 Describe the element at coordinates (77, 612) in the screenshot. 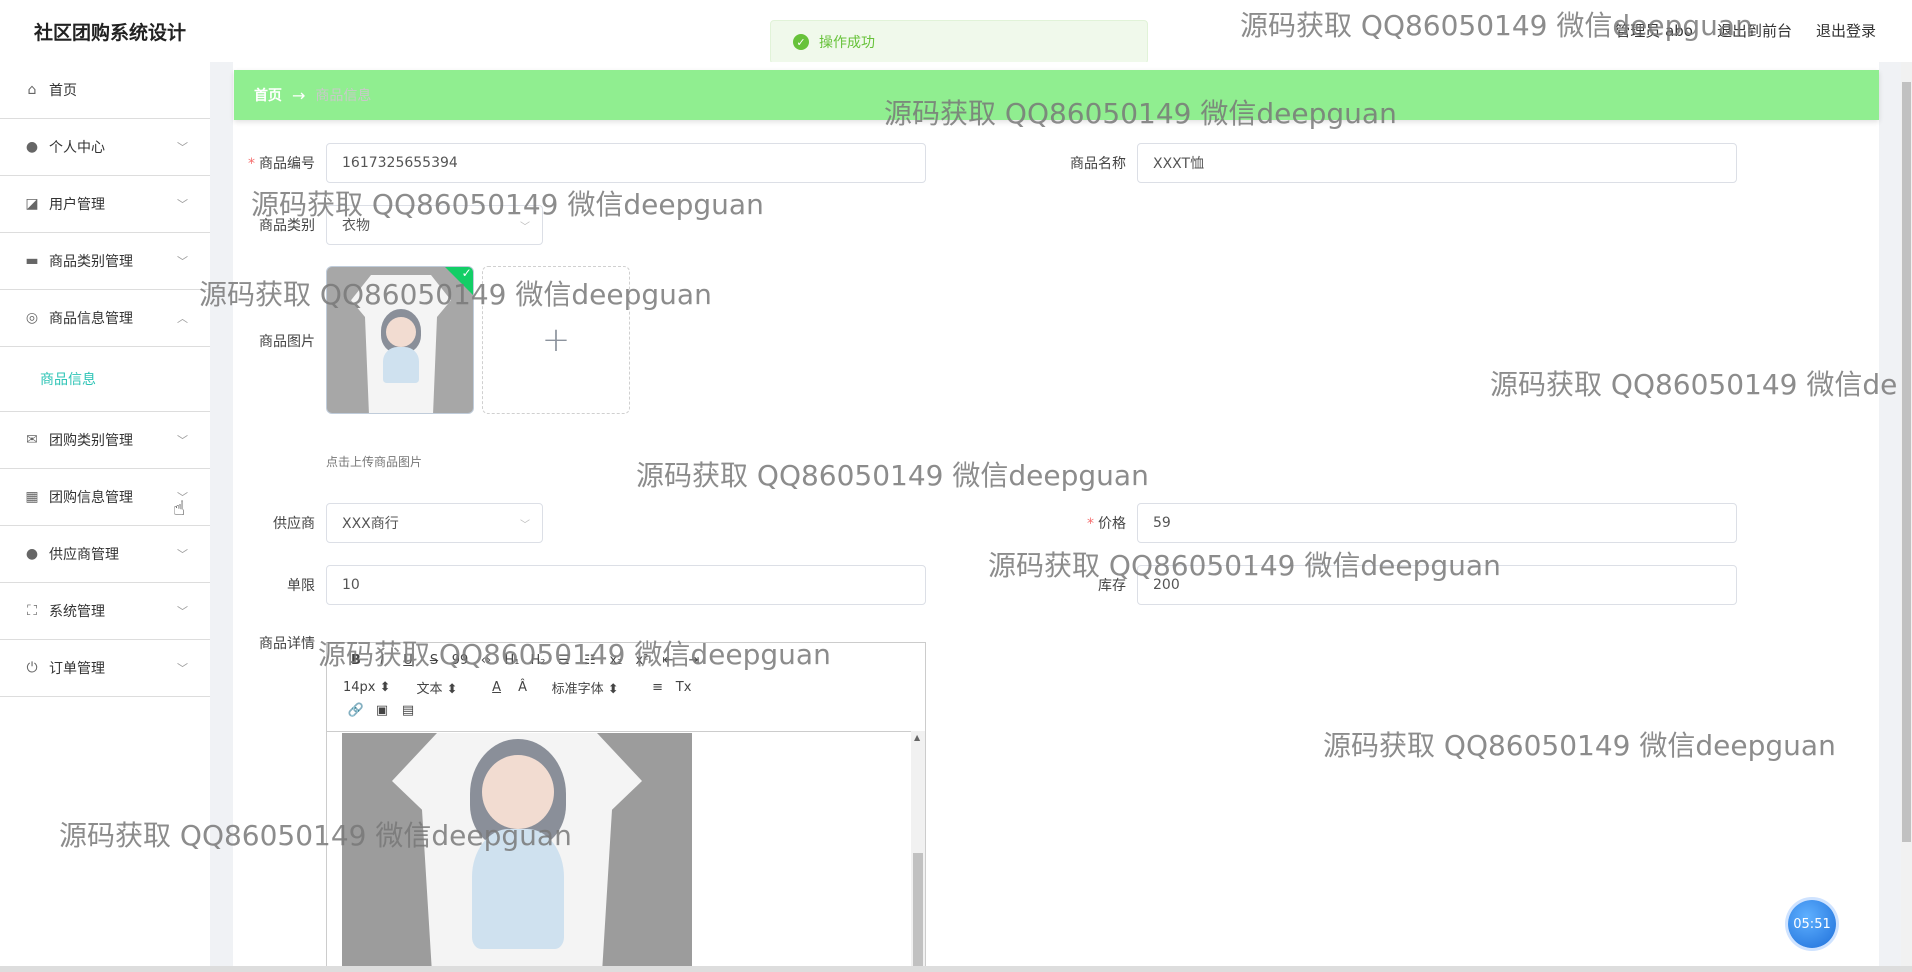

I see `sidebar-item-label: 系统管理` at that location.